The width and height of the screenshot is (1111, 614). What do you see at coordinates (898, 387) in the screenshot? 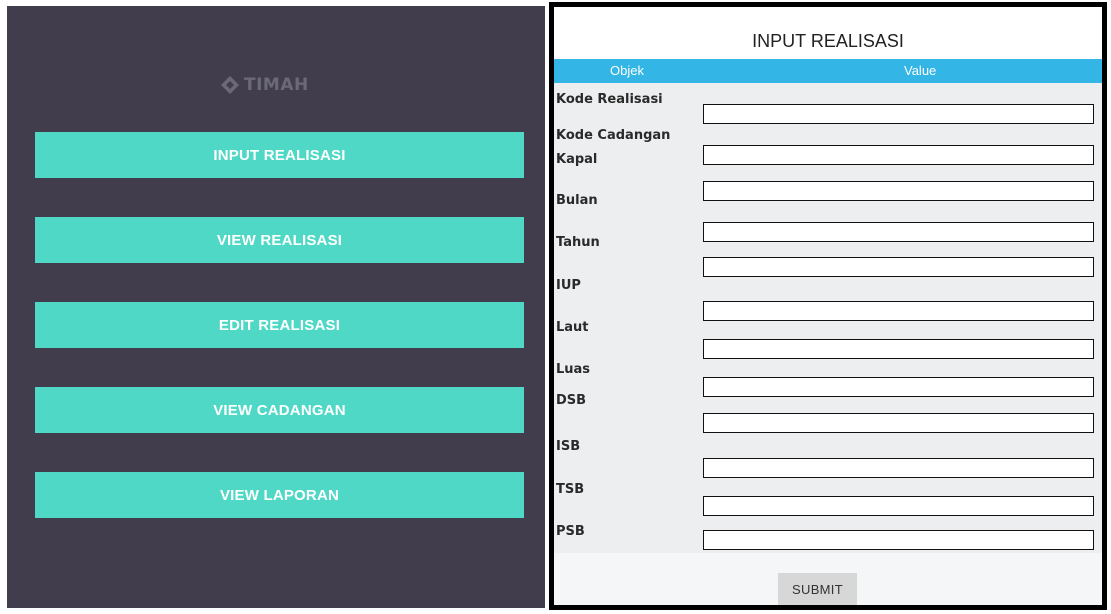
I see `luas-input` at bounding box center [898, 387].